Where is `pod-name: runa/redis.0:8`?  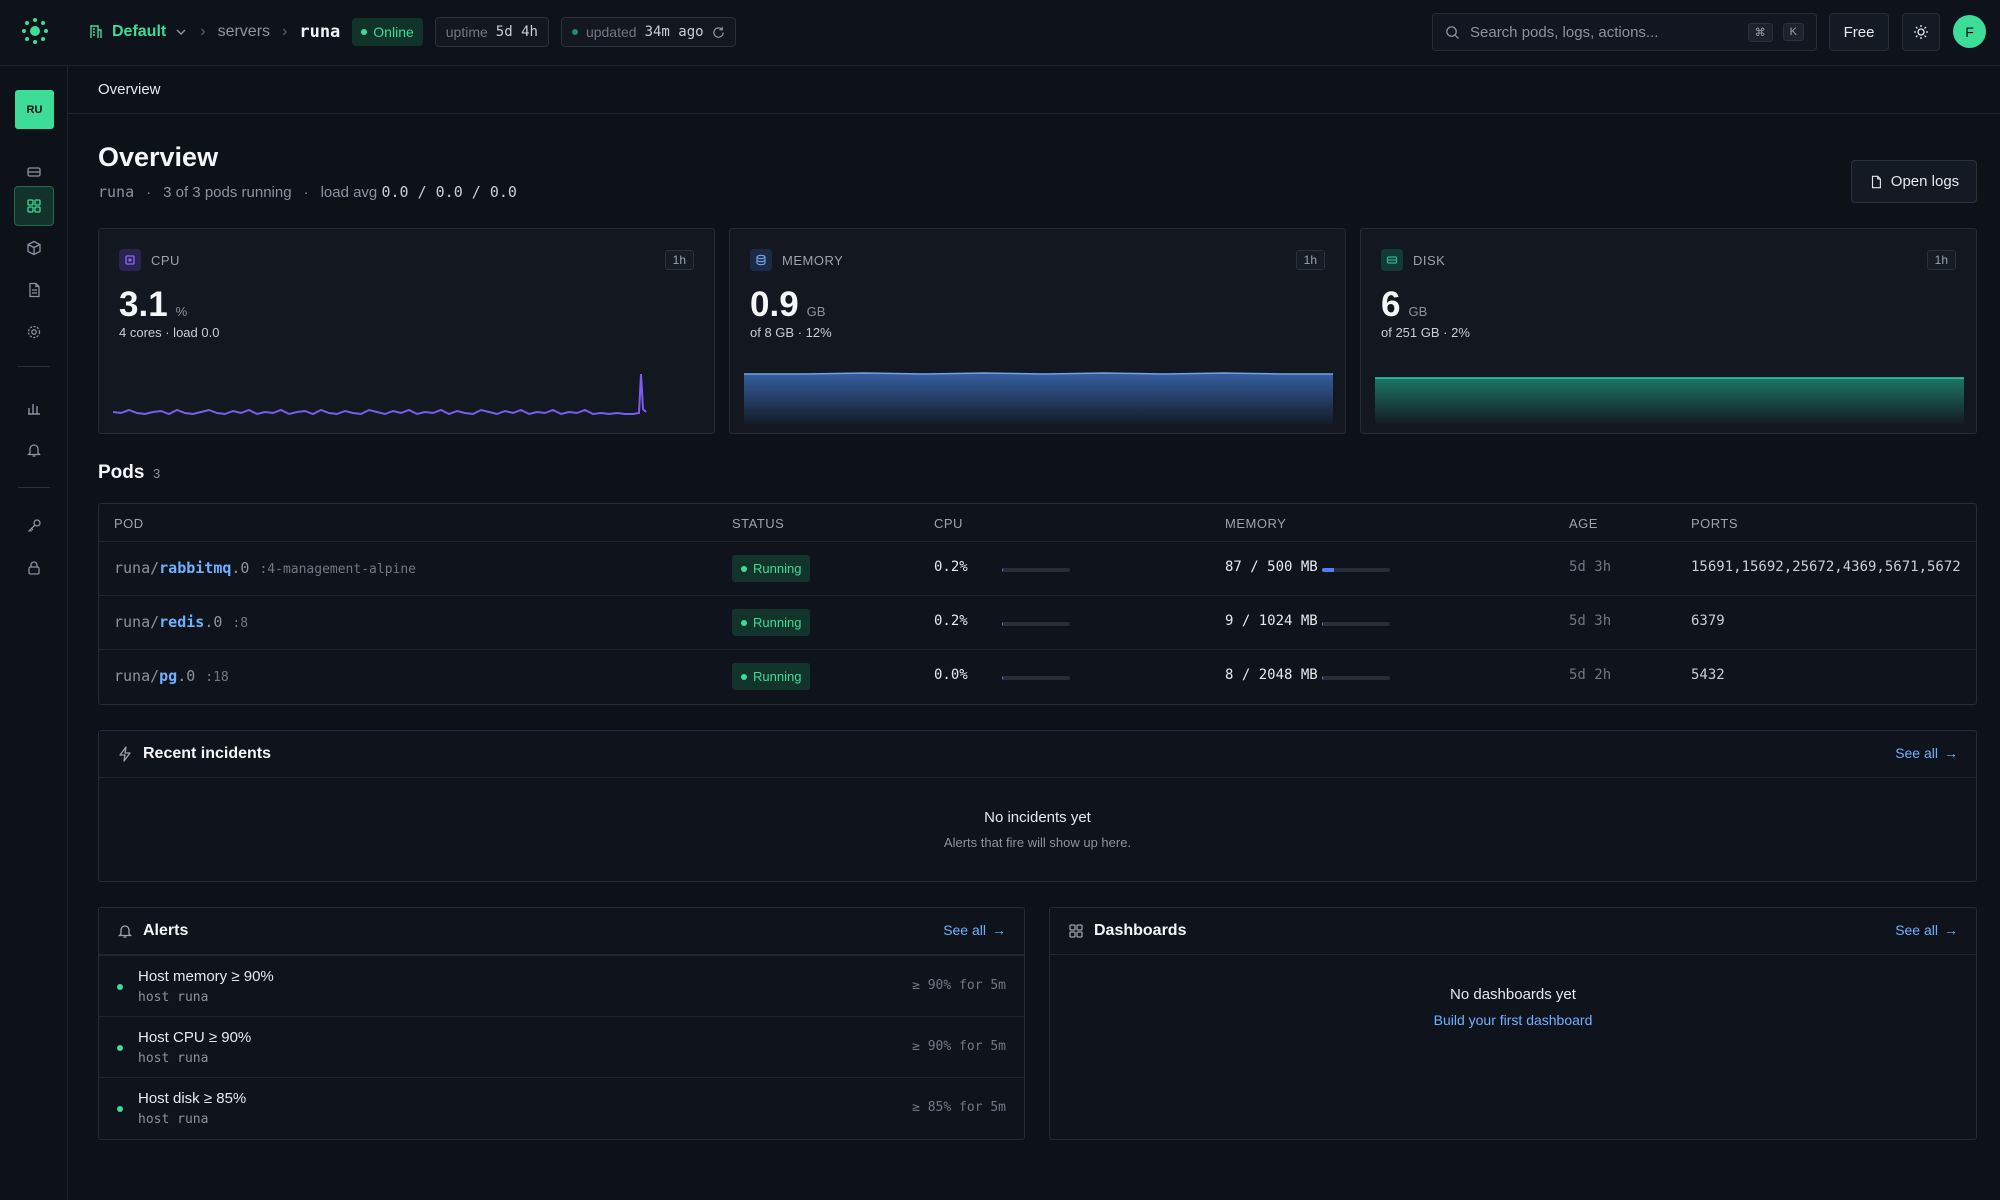
pod-name: runa/redis.0:8 is located at coordinates (181, 622).